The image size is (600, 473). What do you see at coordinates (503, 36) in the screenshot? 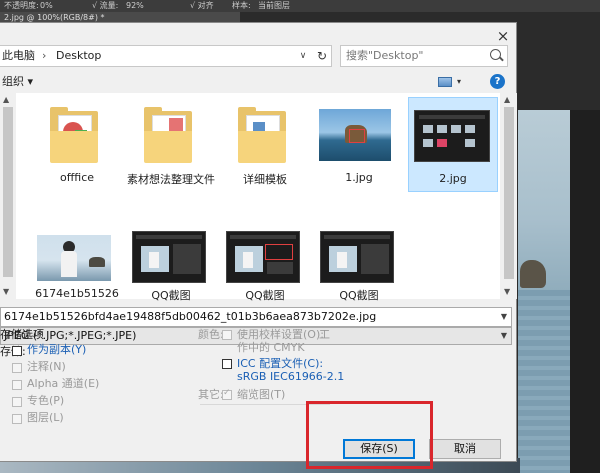
I see `close-icon: ×` at bounding box center [503, 36].